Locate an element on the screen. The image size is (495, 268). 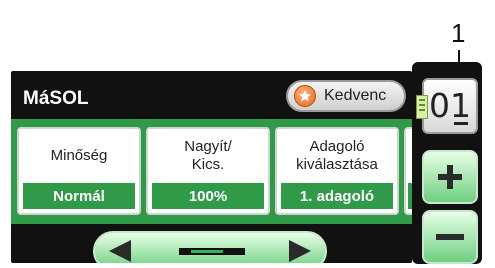
copy-count-display: 01 is located at coordinates (450, 106).